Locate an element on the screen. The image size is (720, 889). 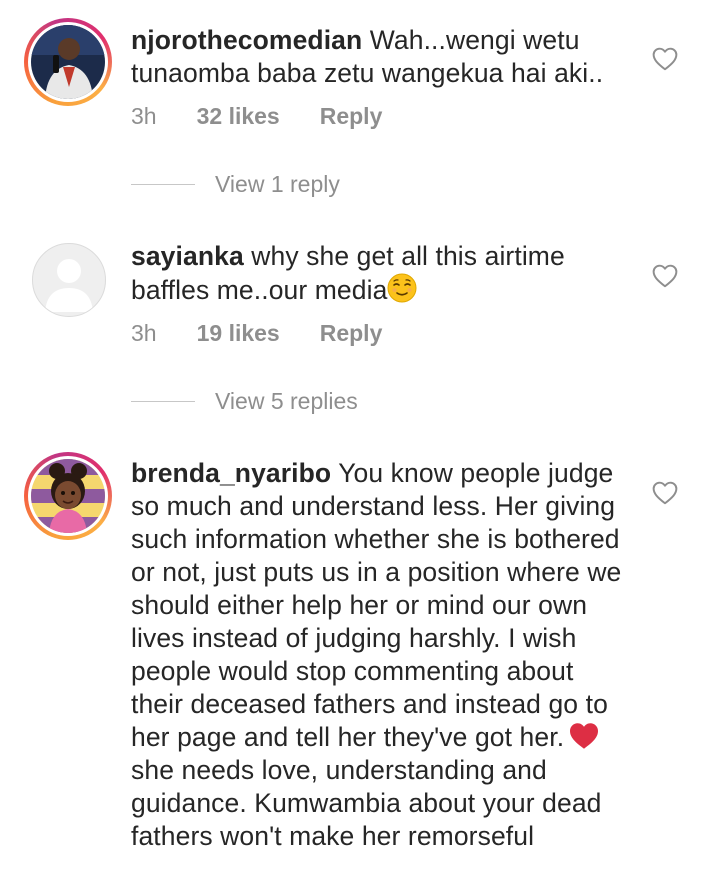
avatar-story-ring is located at coordinates (68, 496).